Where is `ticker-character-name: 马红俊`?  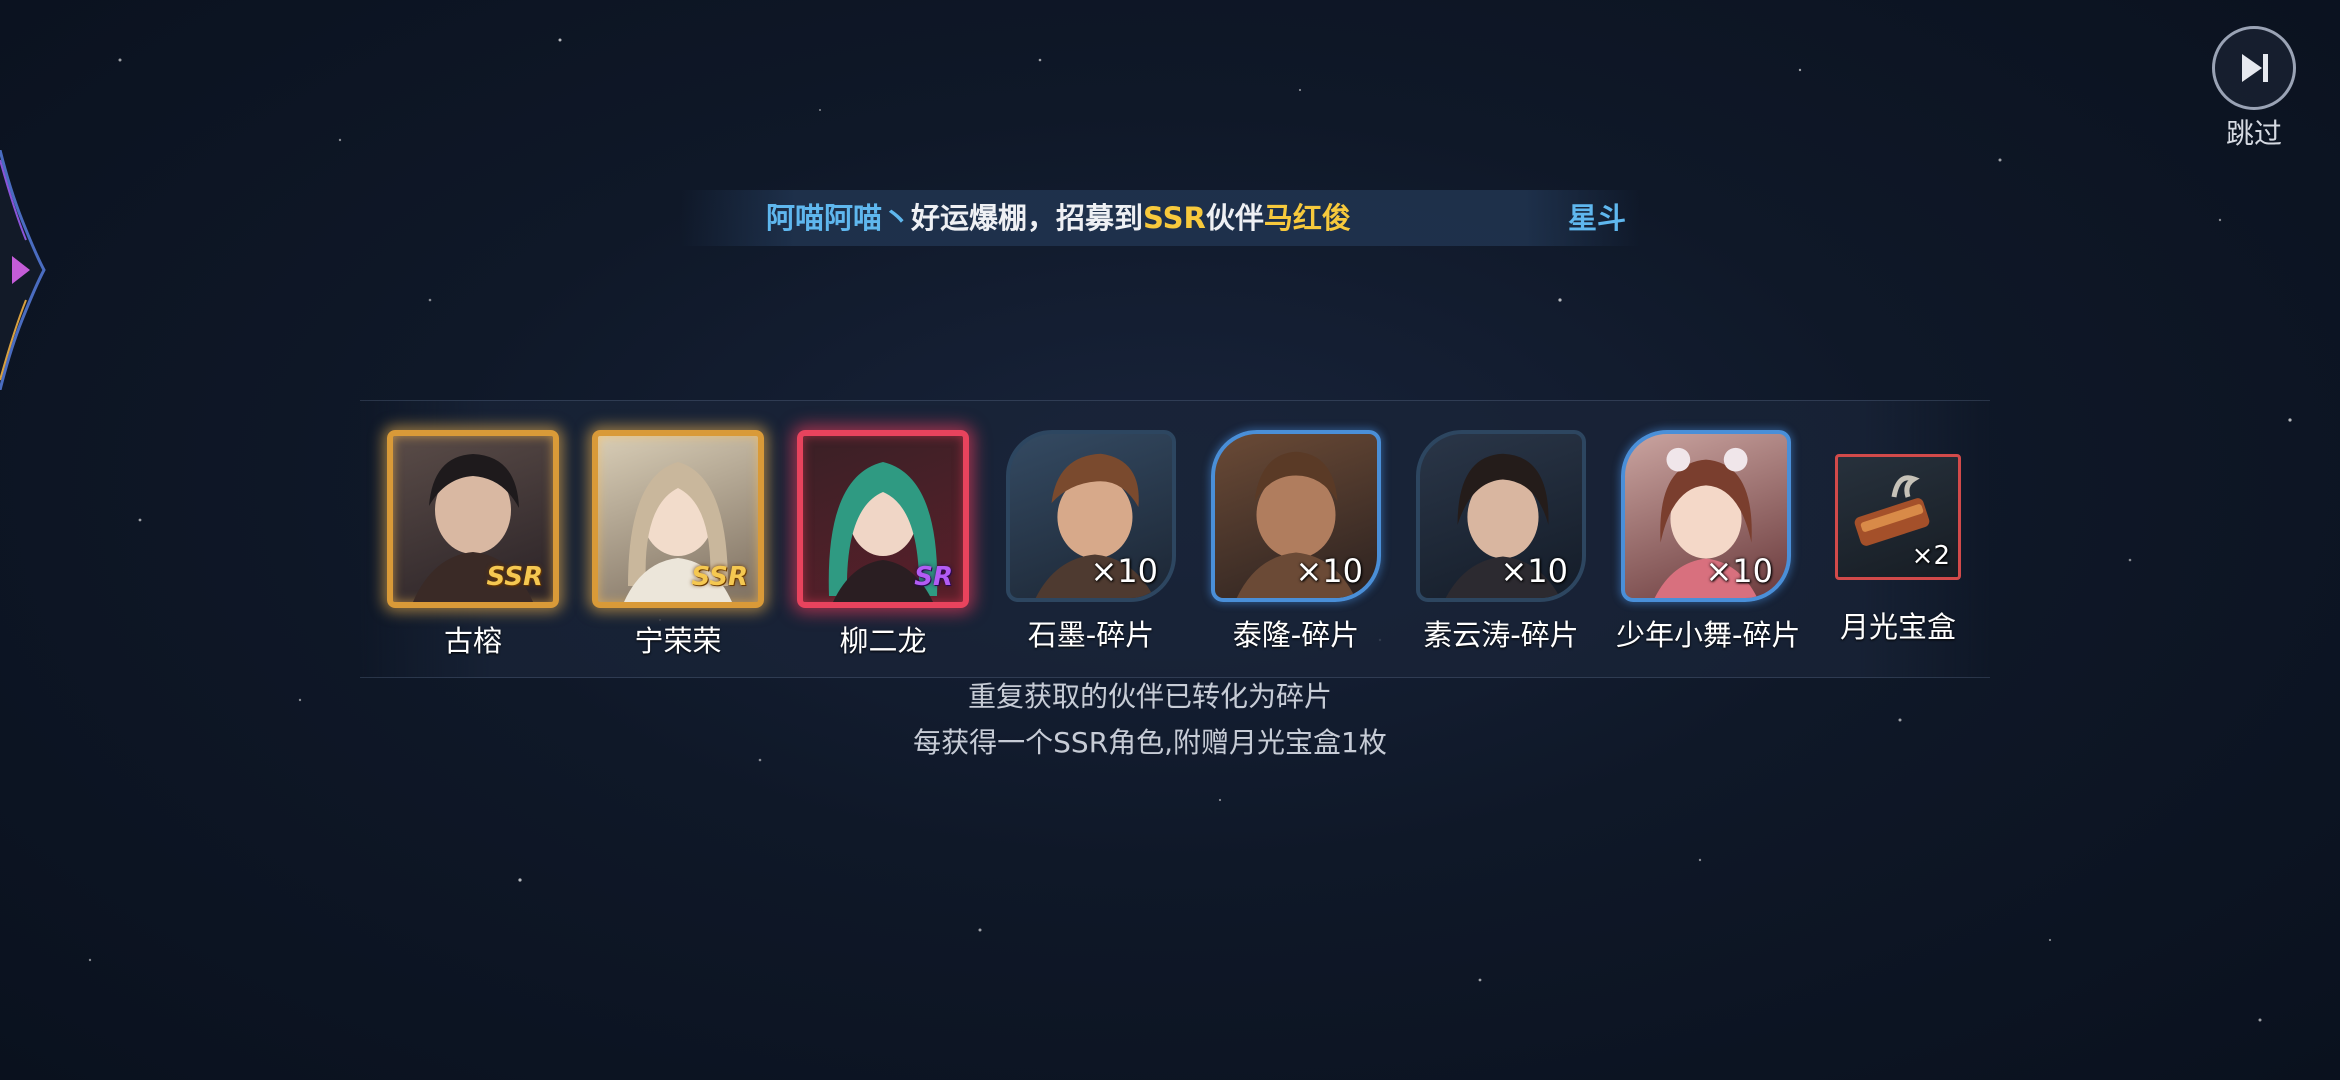 ticker-character-name: 马红俊 is located at coordinates (1307, 218).